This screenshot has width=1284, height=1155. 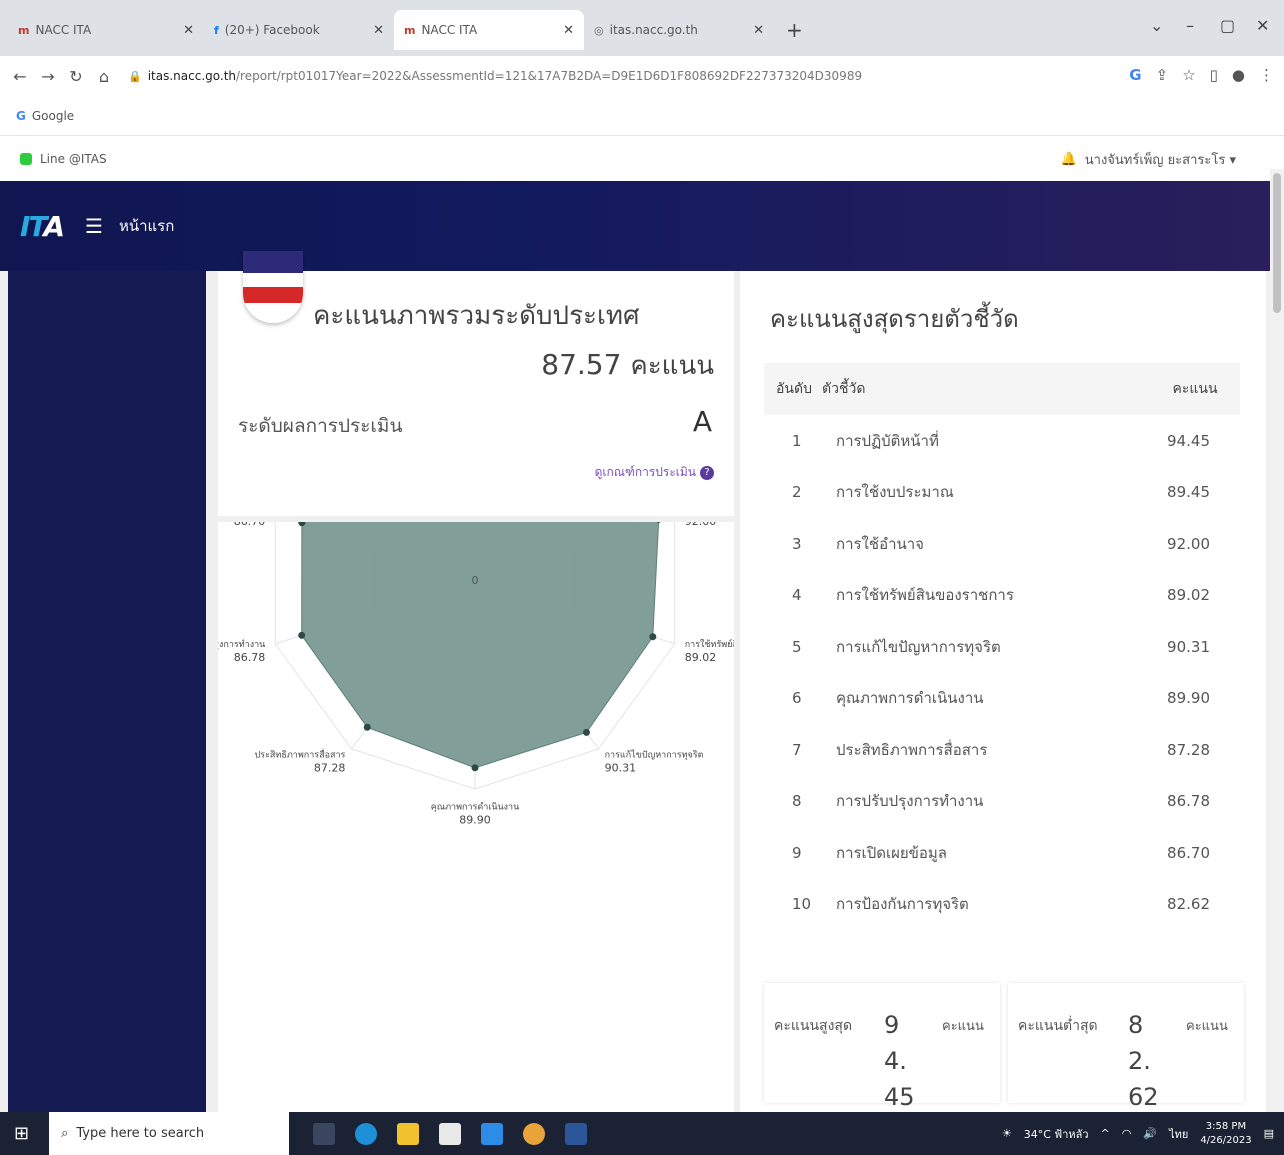 I want to click on line-link: Line @ITAS, so click(x=63, y=159).